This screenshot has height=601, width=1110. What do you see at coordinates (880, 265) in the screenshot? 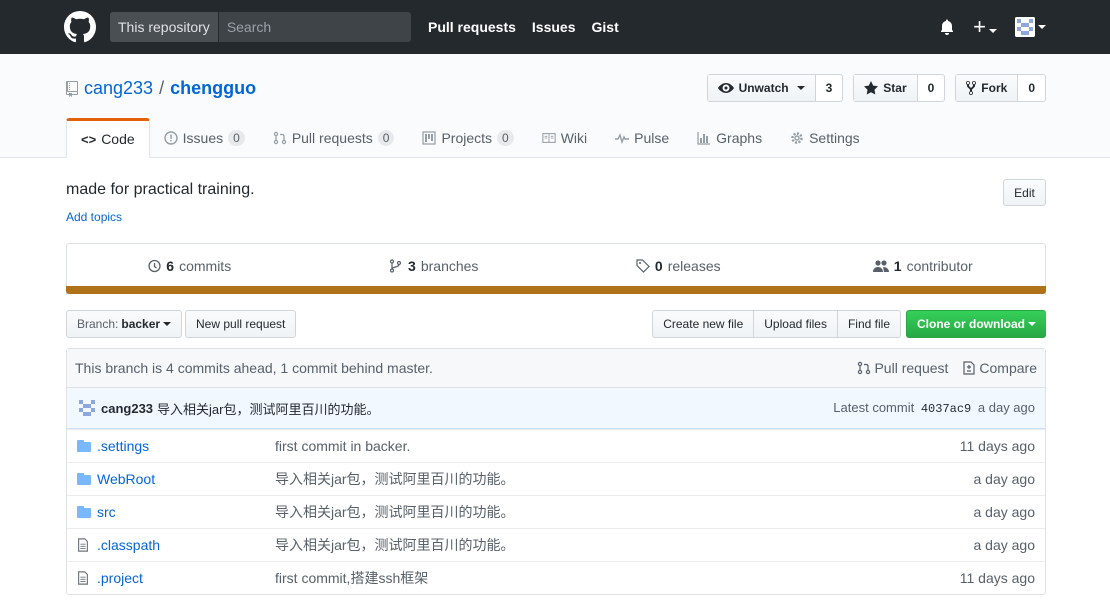
I see `people-icon` at bounding box center [880, 265].